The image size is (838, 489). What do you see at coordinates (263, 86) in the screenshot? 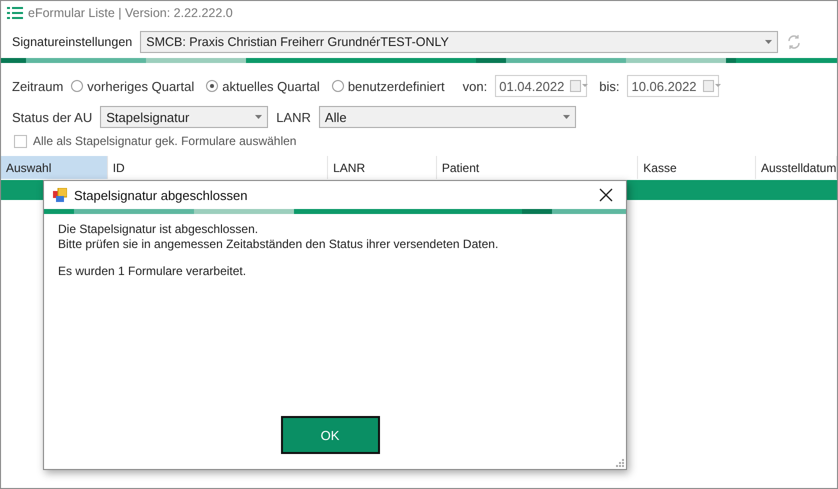
I see `radio-button: aktuelles Quartal` at bounding box center [263, 86].